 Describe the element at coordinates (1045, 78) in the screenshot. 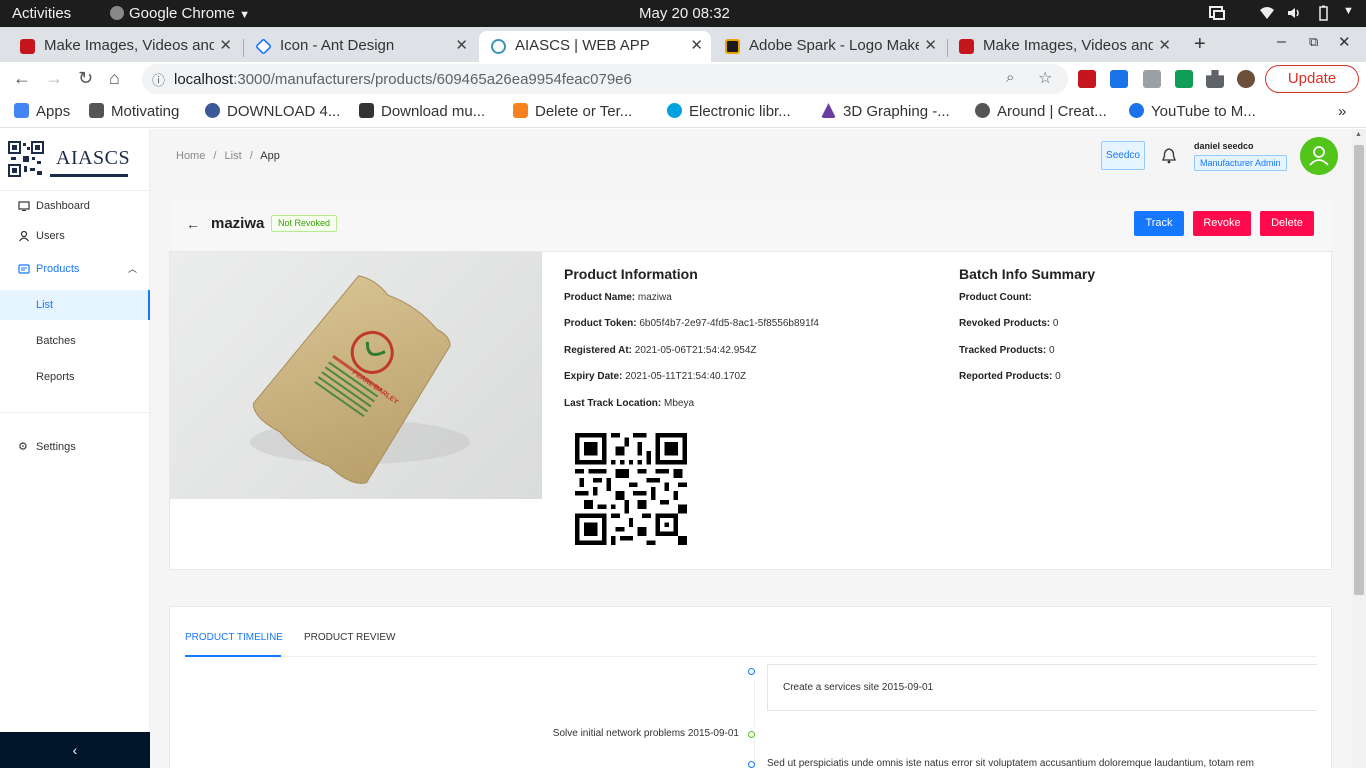

I see `bookmark-star-icon: ☆` at that location.